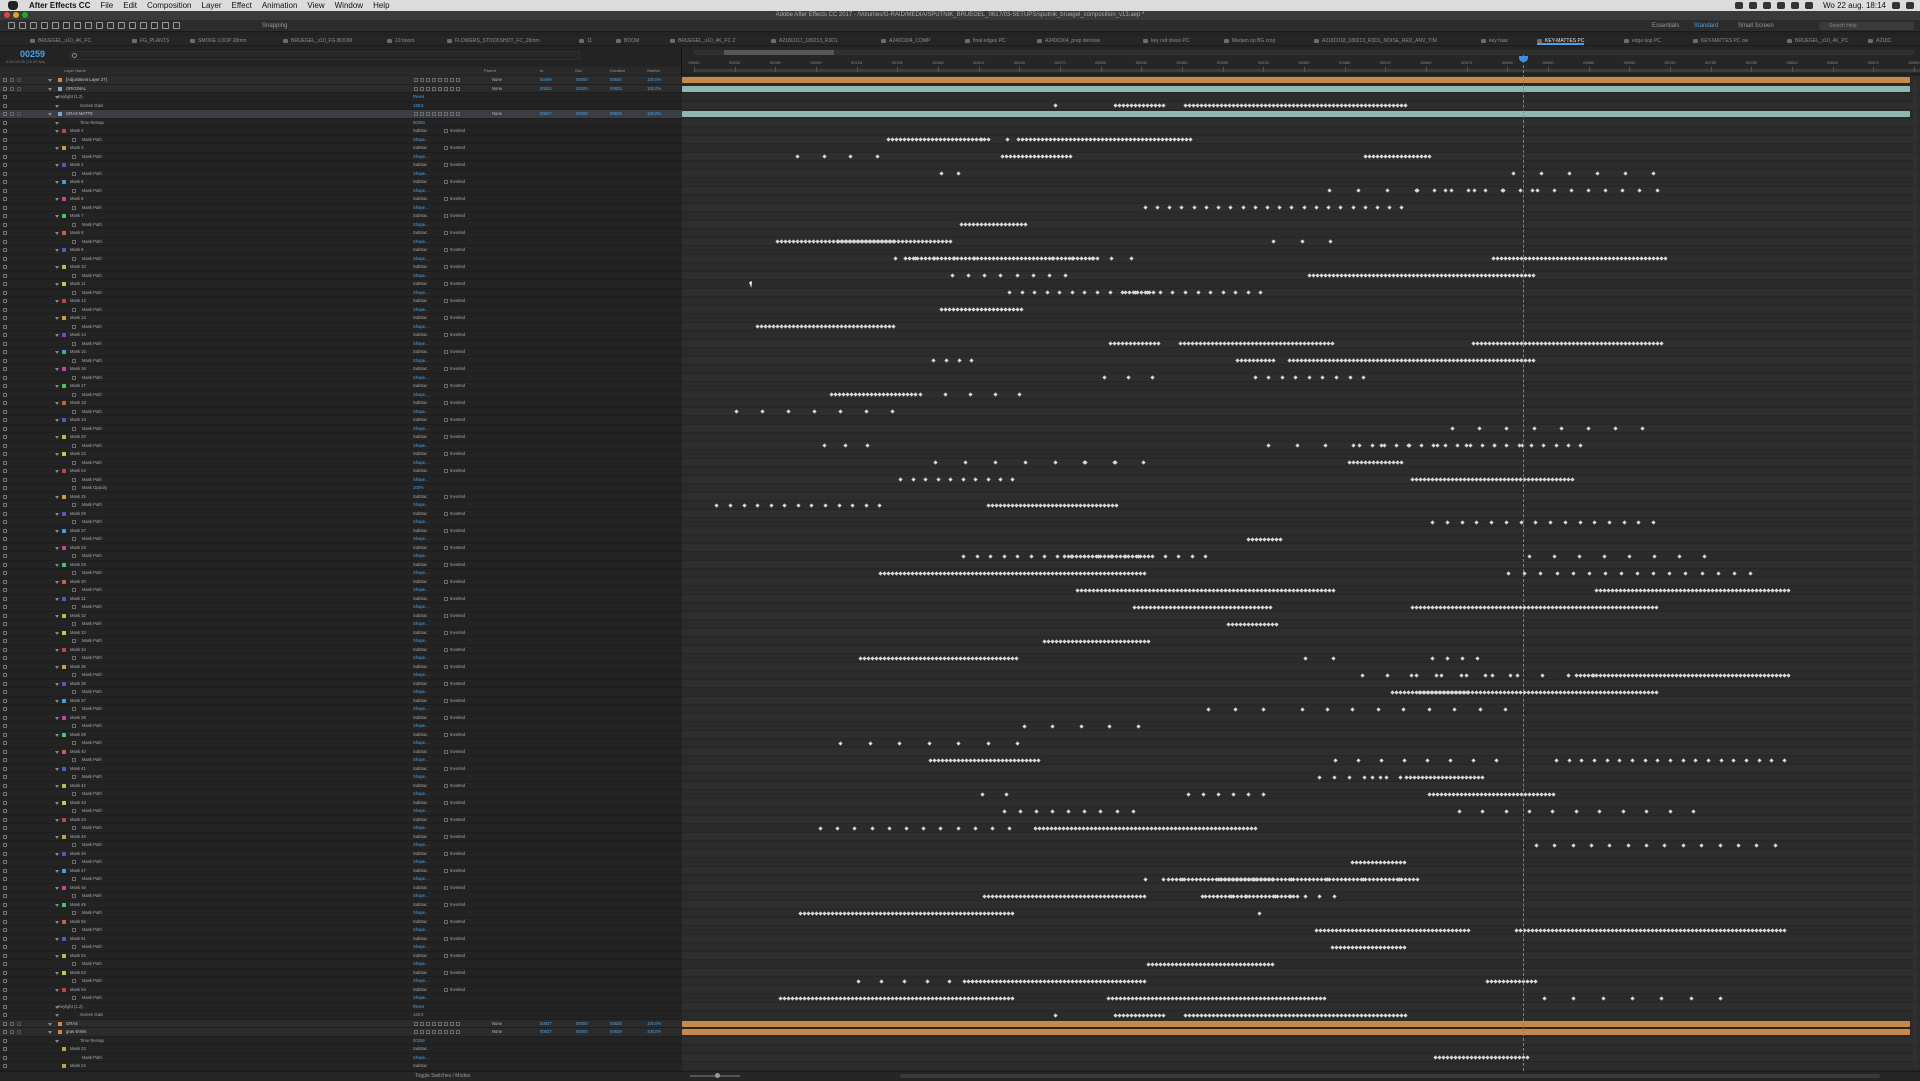  Describe the element at coordinates (70, 97) in the screenshot. I see `property-name: Keylight (1.2)` at that location.